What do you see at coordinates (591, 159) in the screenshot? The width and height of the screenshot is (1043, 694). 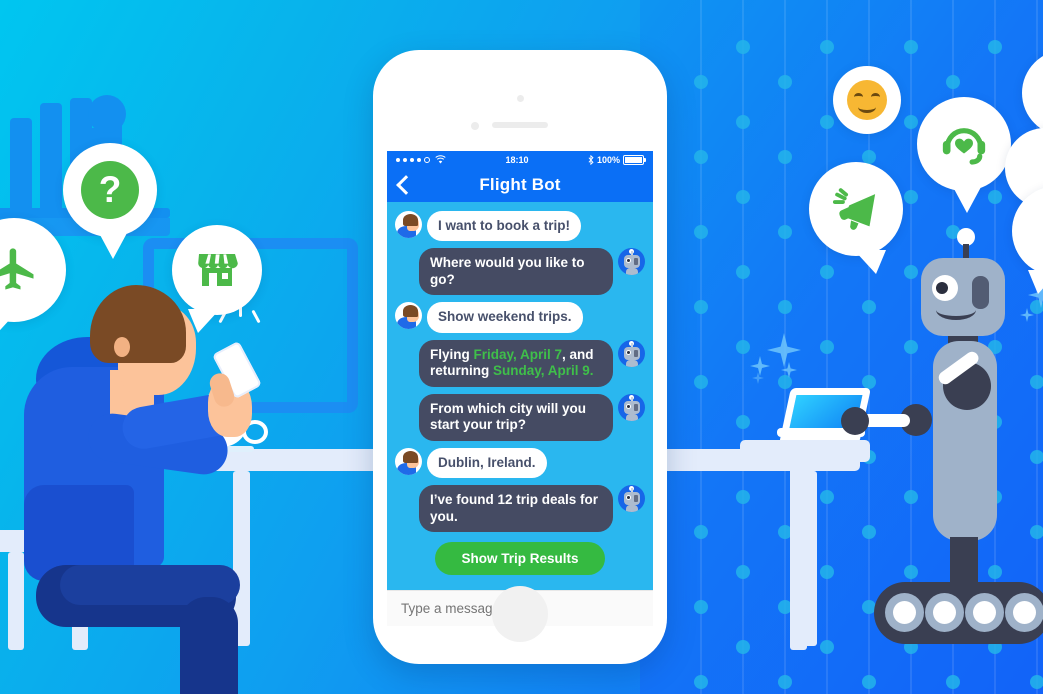 I see `bluetooth-icon` at bounding box center [591, 159].